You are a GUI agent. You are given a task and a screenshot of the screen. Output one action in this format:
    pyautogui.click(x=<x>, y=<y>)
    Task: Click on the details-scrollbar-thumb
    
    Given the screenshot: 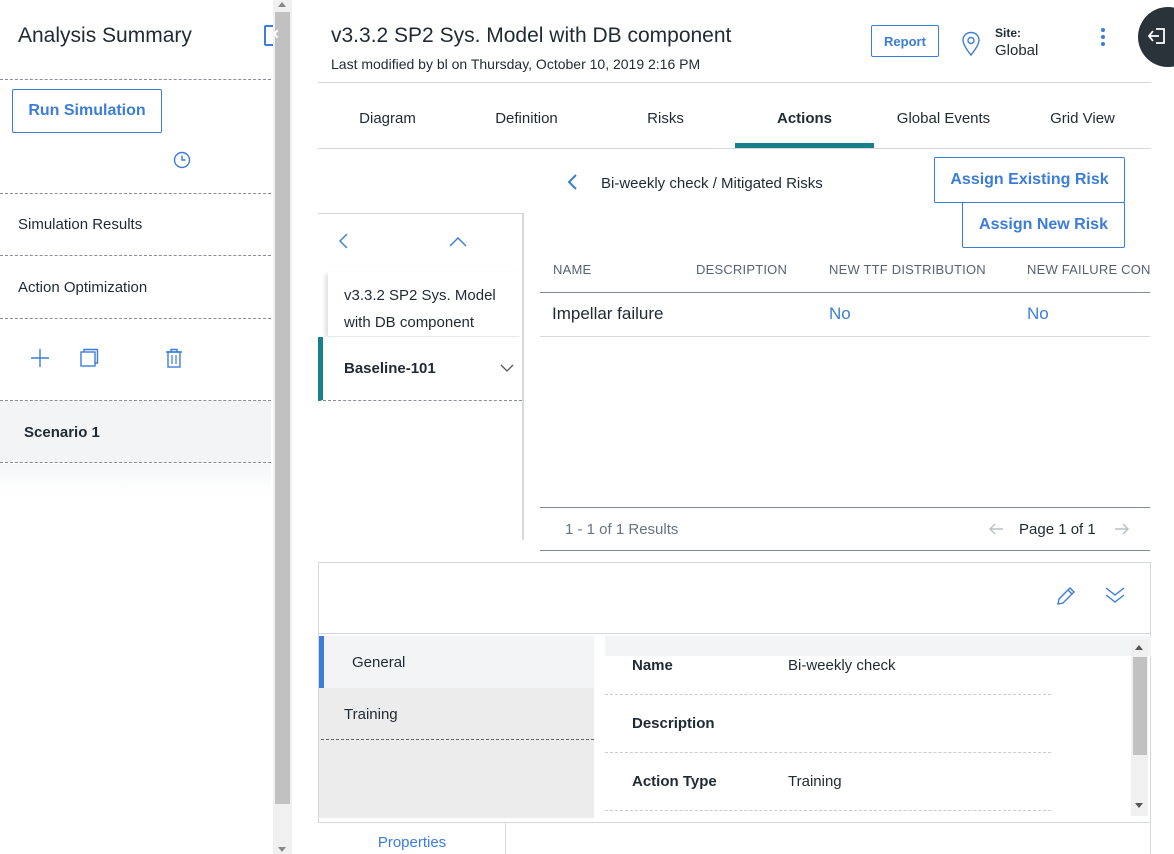 What is the action you would take?
    pyautogui.click(x=1140, y=706)
    